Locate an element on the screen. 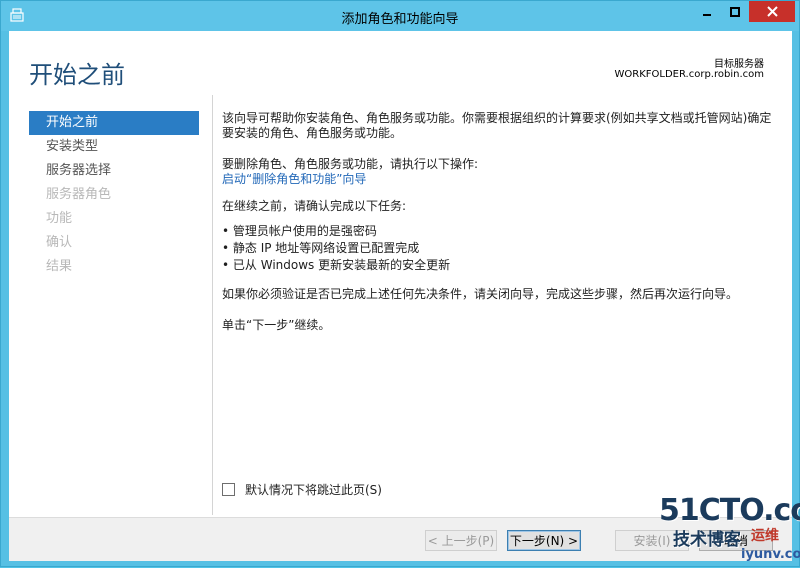 The image size is (800, 568). list-item: • 管理员帐户使用的是强密码 is located at coordinates (299, 231).